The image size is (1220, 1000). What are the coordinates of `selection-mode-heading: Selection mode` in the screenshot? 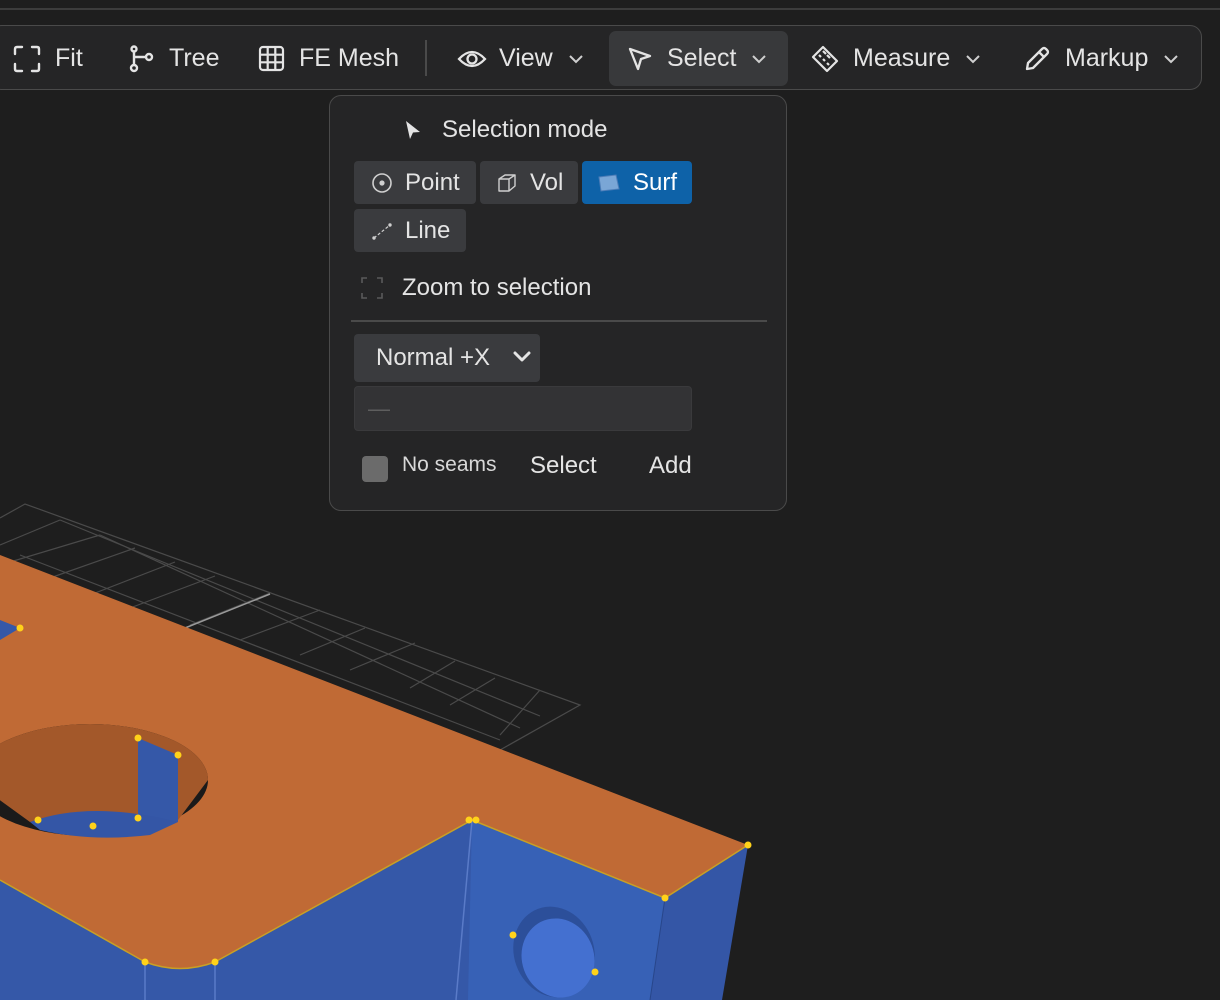 It's located at (504, 130).